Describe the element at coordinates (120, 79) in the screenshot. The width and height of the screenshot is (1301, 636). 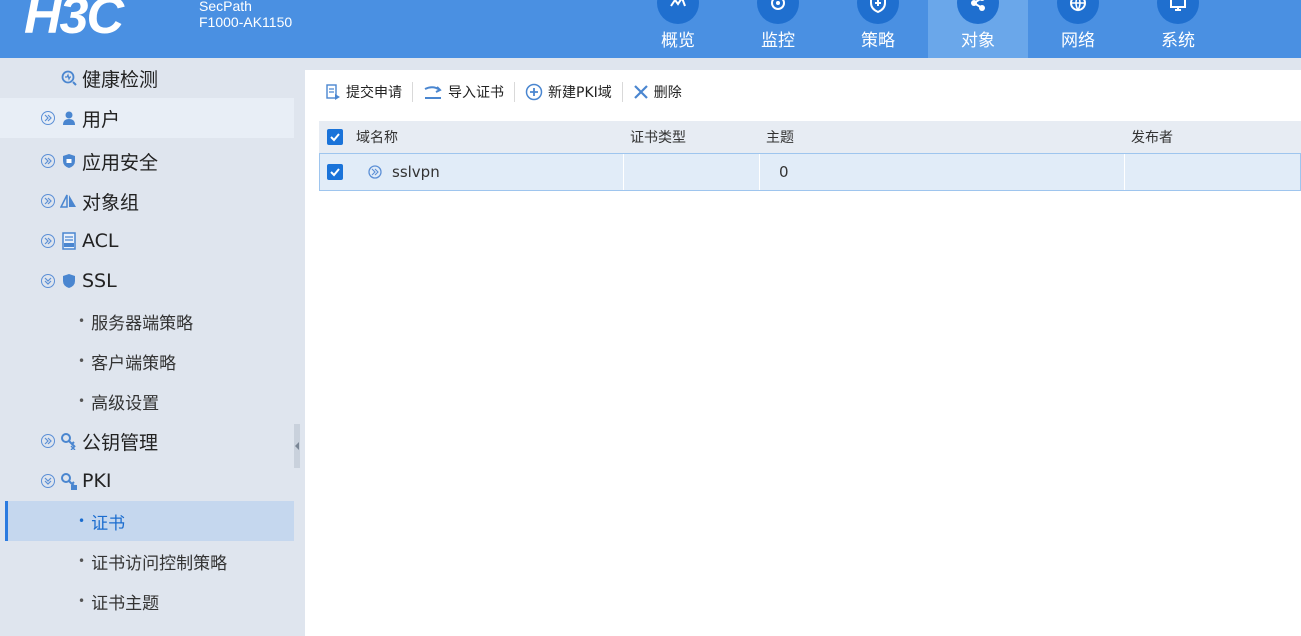
I see `sidebar-item-label: 健康检测` at that location.